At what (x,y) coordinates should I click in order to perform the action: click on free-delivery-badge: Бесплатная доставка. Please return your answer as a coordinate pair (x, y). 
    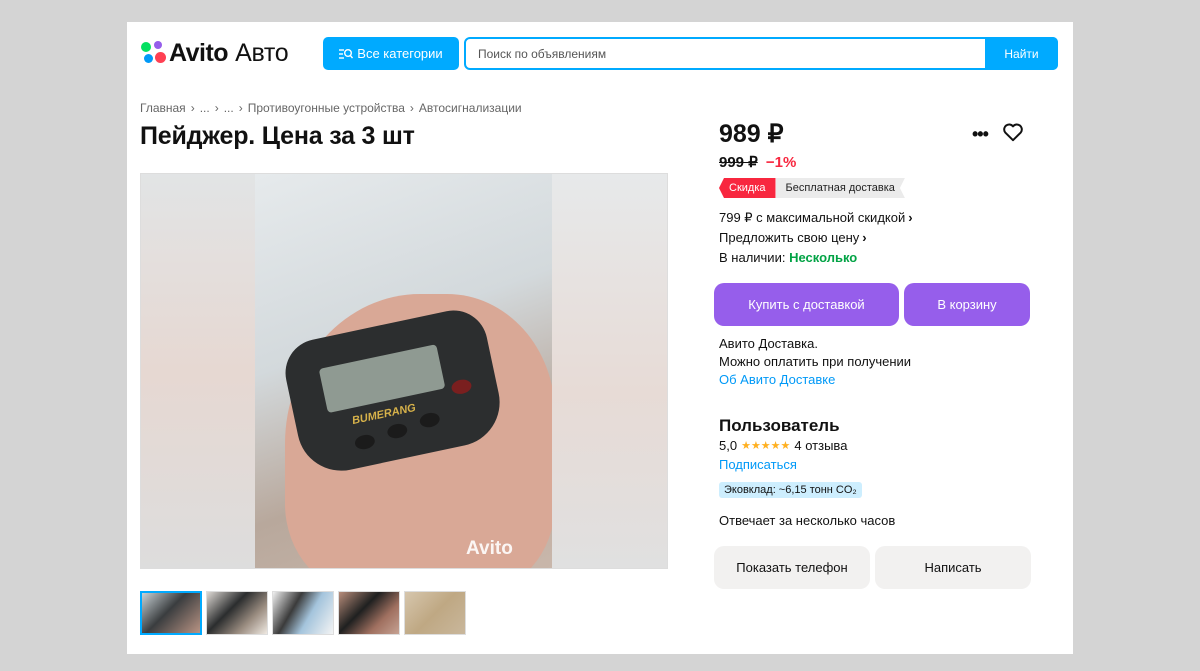
    Looking at the image, I should click on (840, 188).